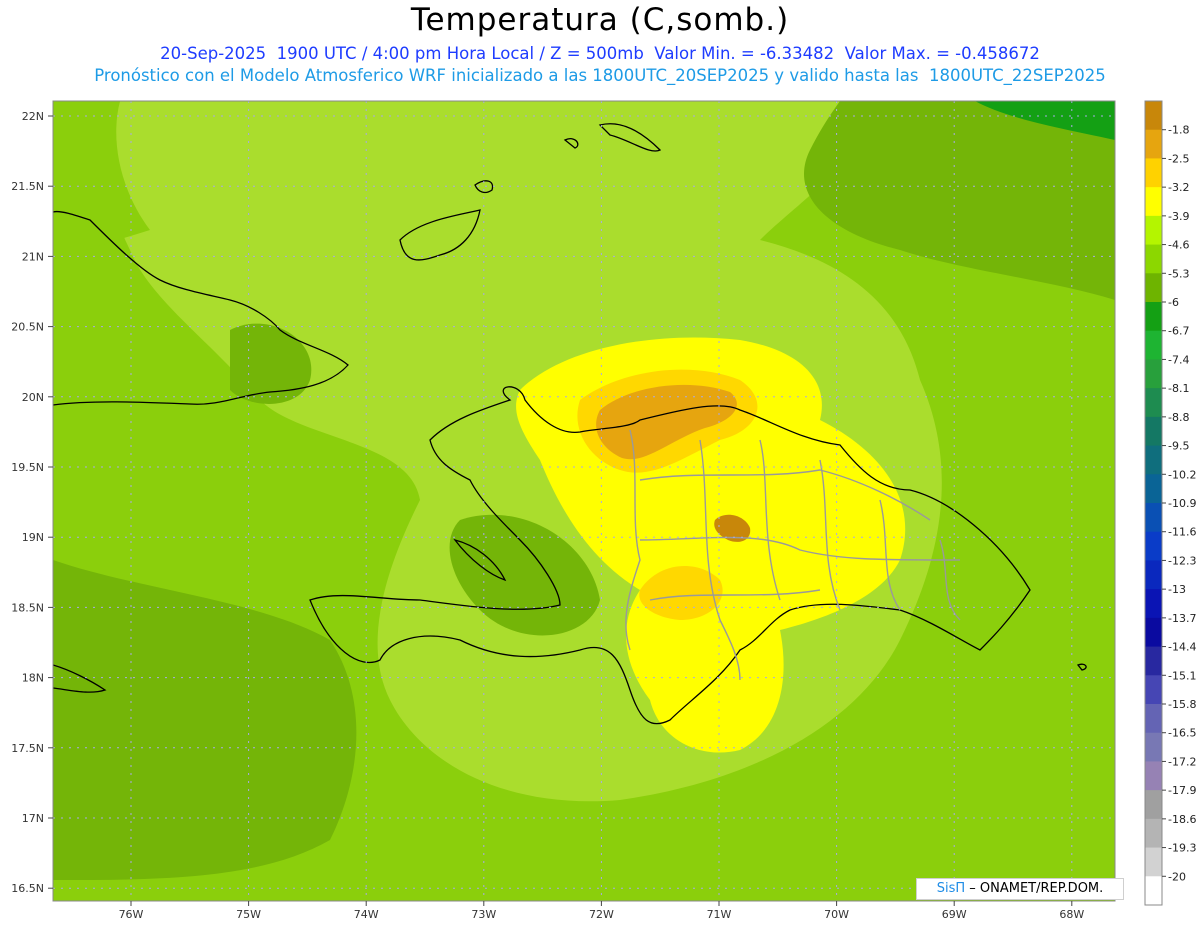 This screenshot has width=1200, height=927. What do you see at coordinates (1177, 589) in the screenshot?
I see `colorbar-label: -13` at bounding box center [1177, 589].